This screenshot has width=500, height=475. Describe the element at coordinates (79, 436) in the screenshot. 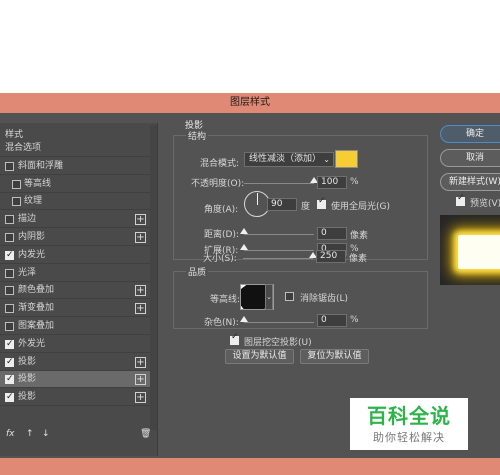

I see `styles-bottom-toolbar: fx ↑ ↓ 🗑` at that location.